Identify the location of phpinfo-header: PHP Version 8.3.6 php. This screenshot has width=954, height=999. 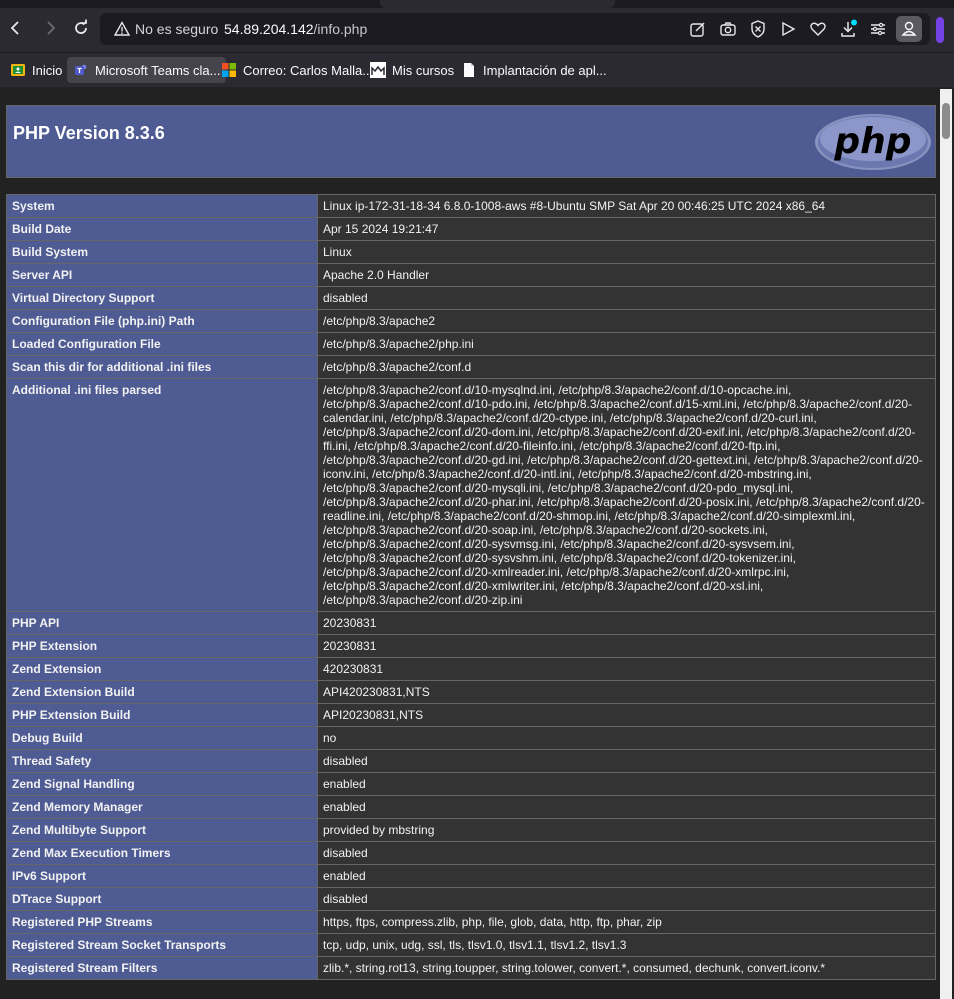
(471, 141).